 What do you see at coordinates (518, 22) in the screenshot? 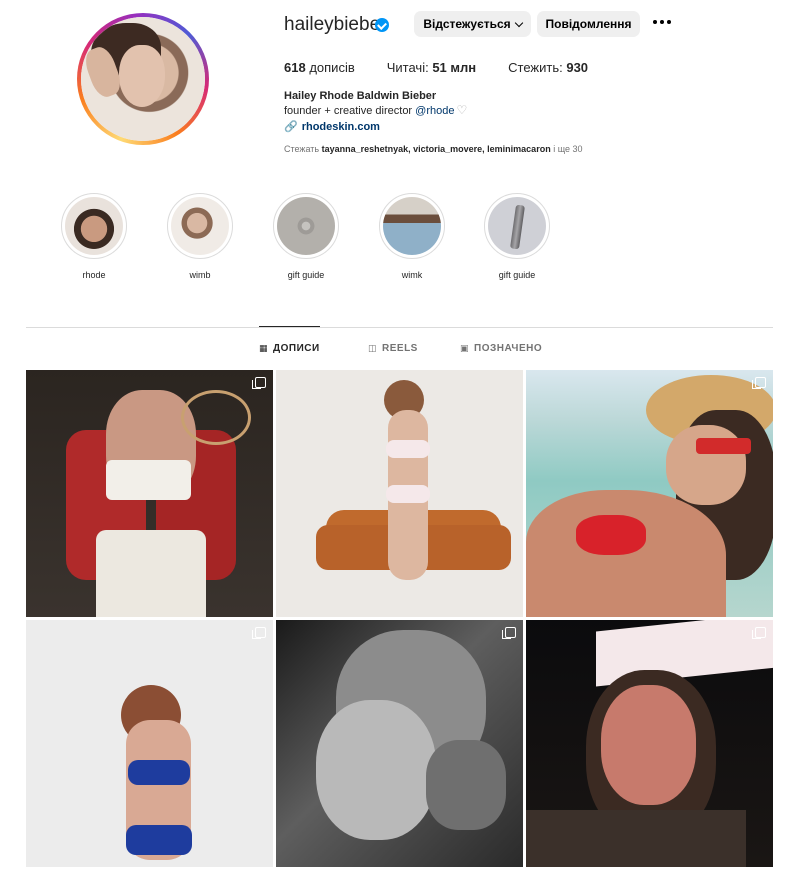
I see `chevron-down-icon` at bounding box center [518, 22].